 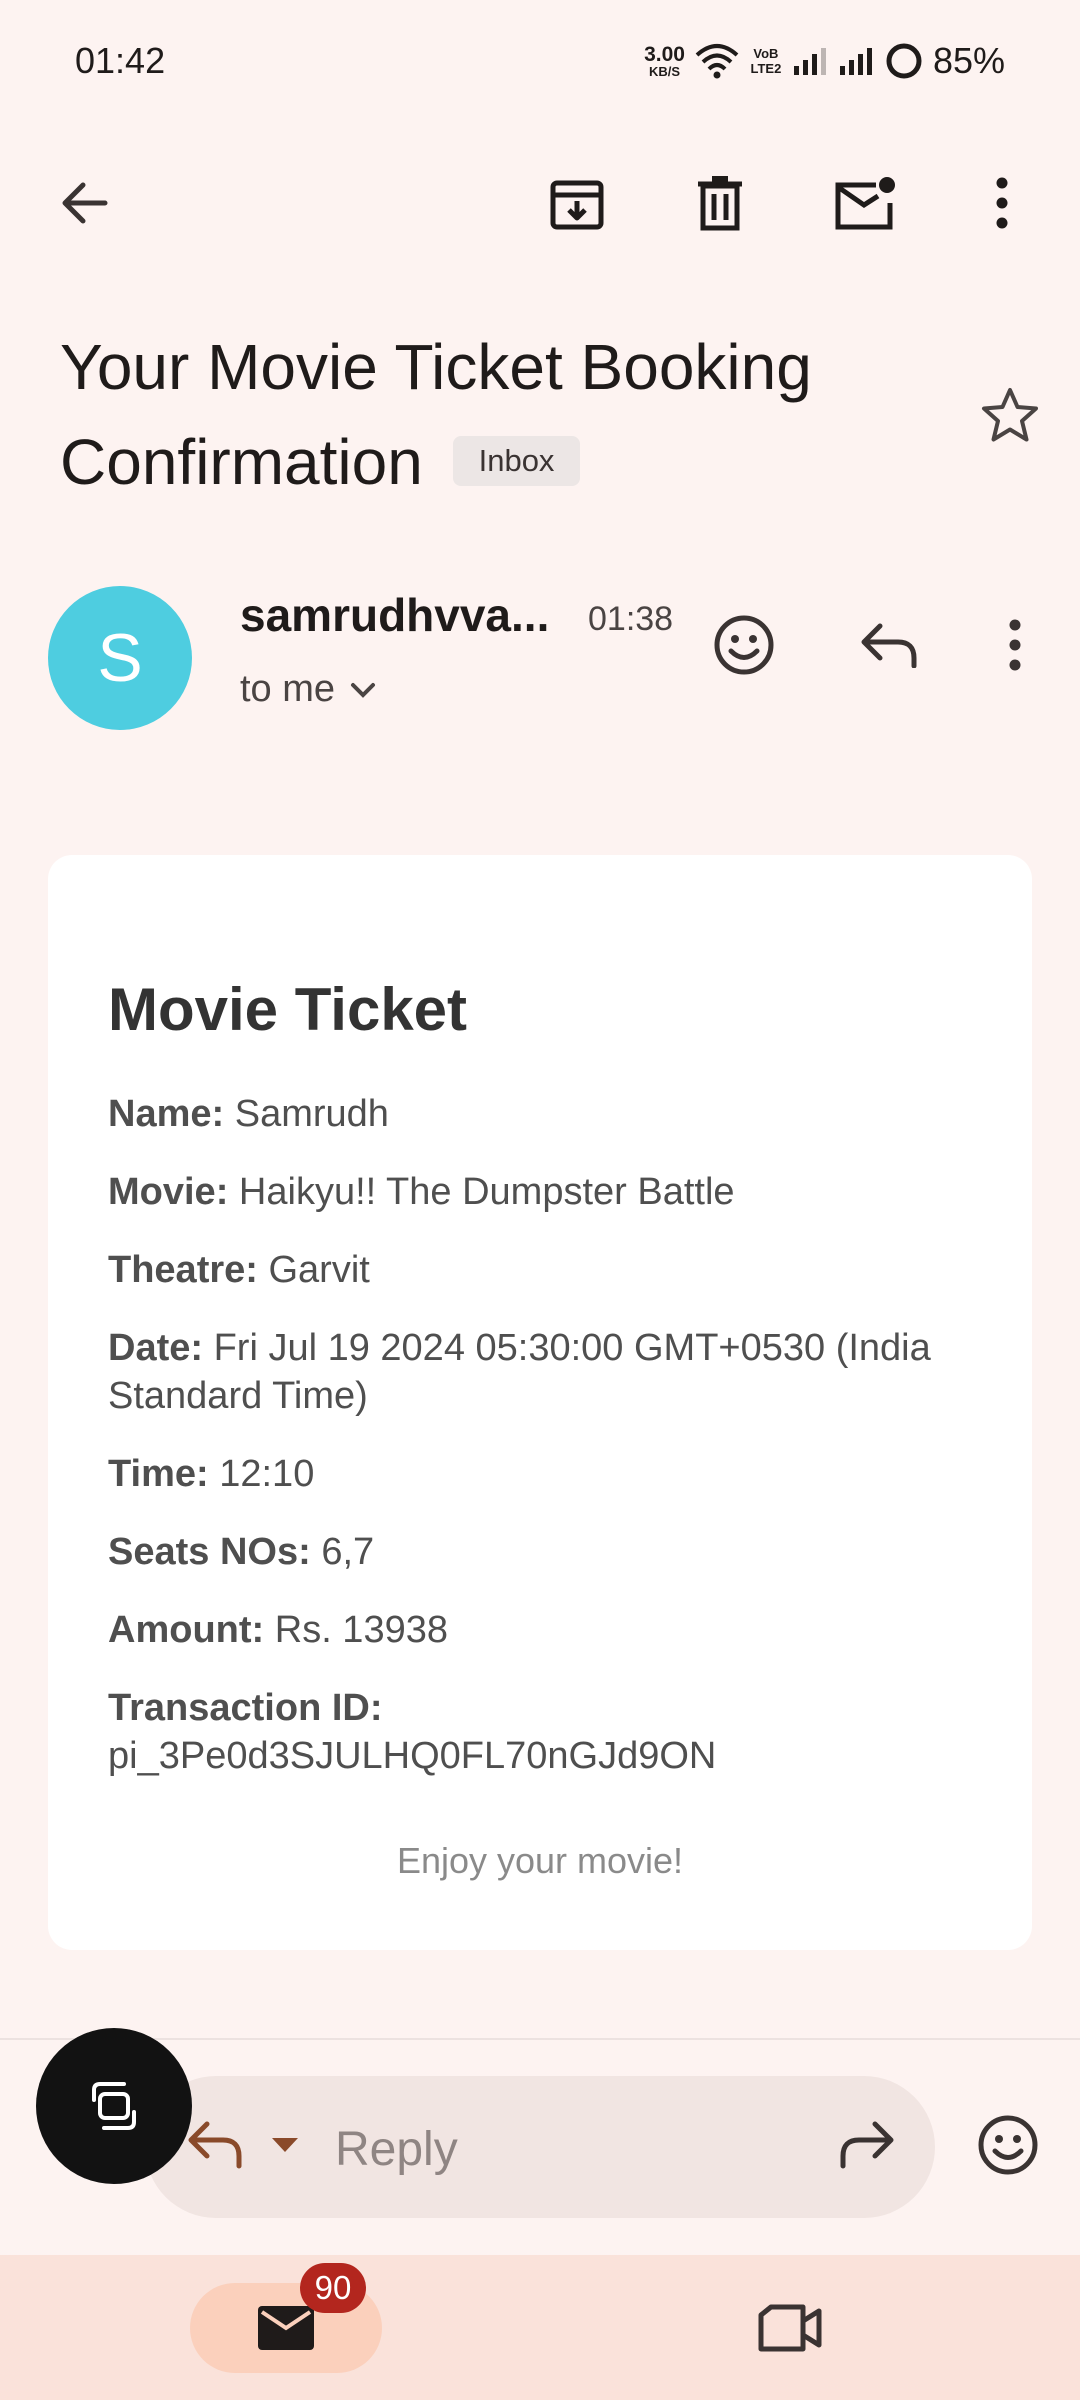 I want to click on ticket-field-time: Time: 12:10, so click(x=548, y=1474).